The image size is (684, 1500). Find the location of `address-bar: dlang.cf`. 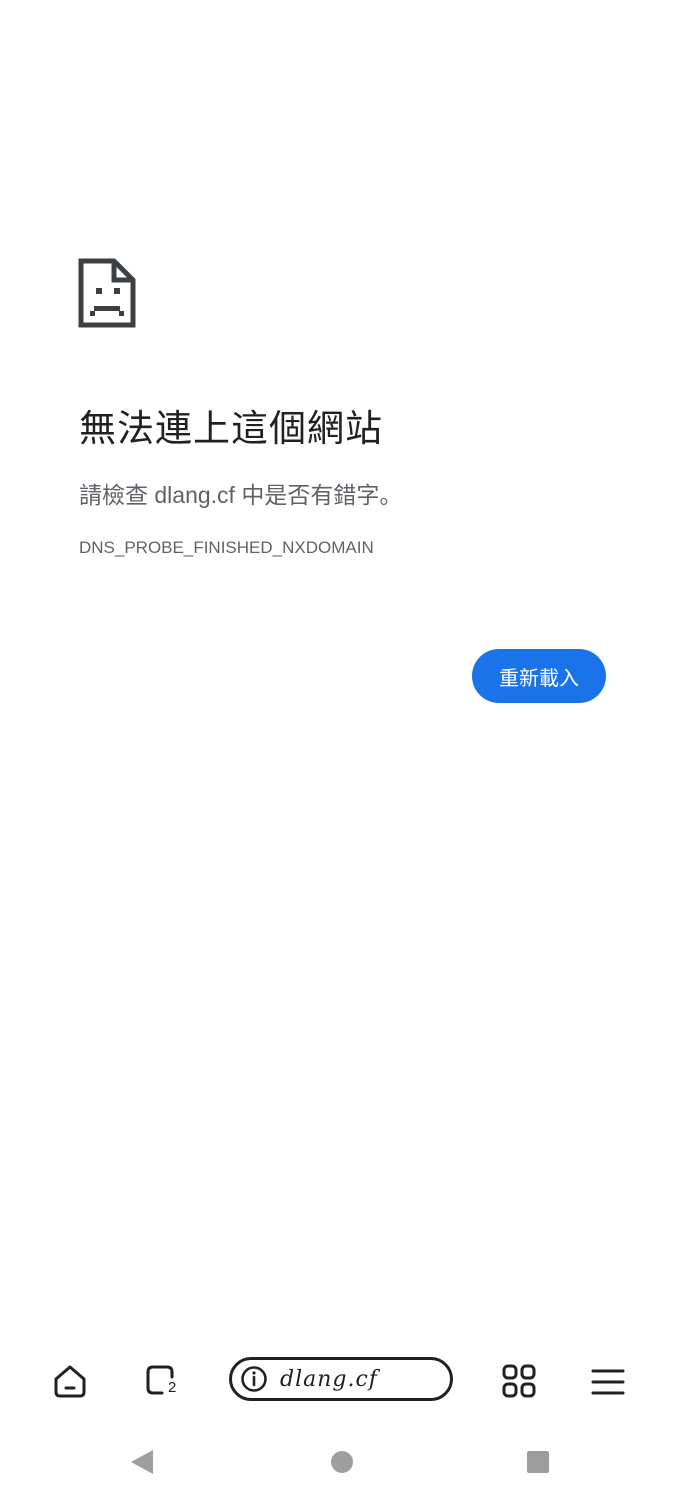

address-bar: dlang.cf is located at coordinates (341, 1379).